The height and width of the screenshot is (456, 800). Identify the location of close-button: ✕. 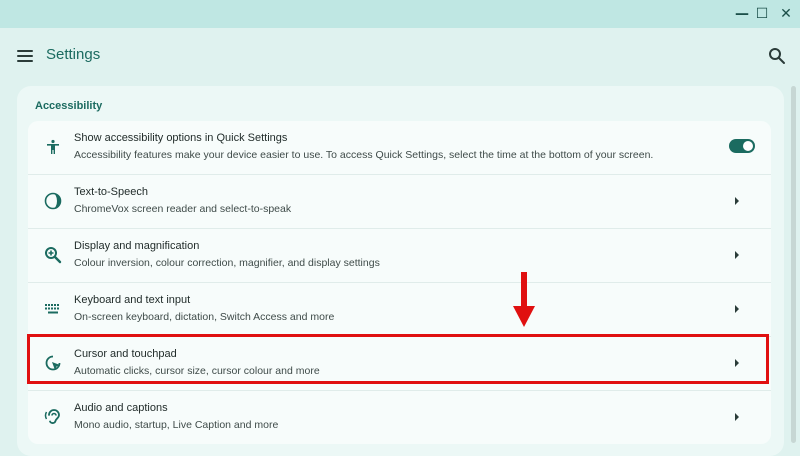
(786, 14).